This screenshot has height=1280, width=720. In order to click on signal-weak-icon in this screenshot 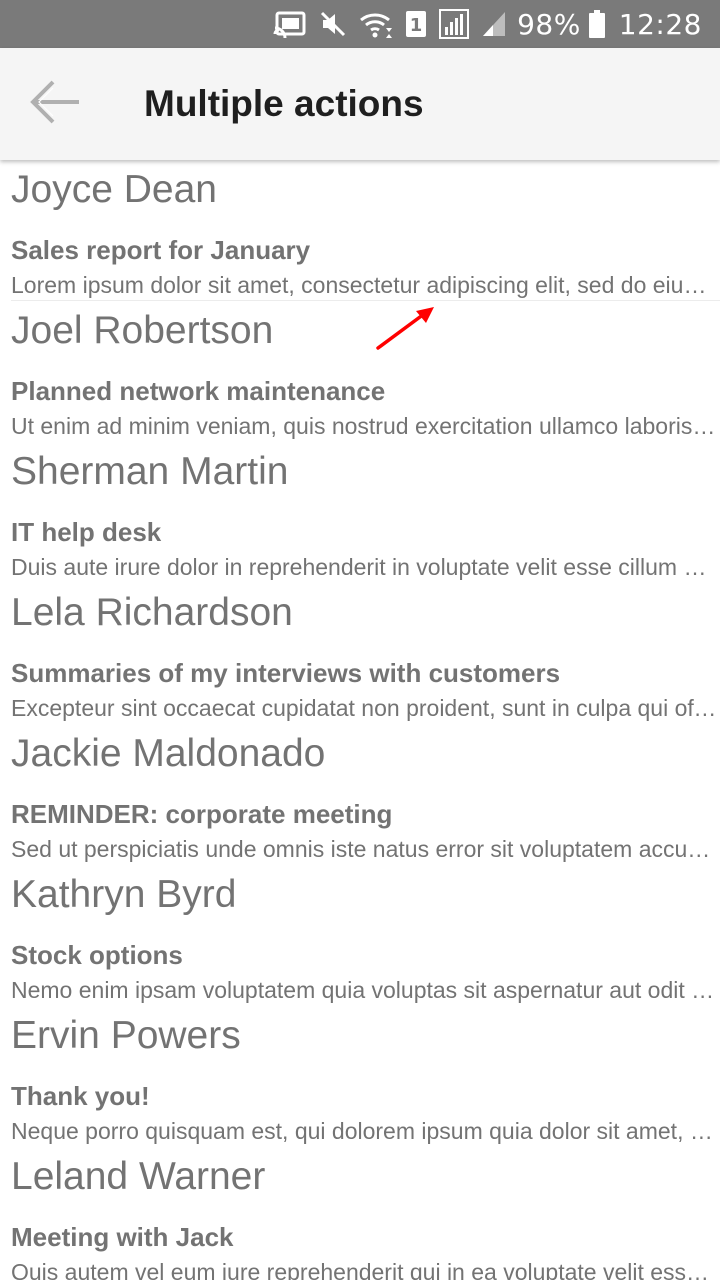, I will do `click(494, 24)`.